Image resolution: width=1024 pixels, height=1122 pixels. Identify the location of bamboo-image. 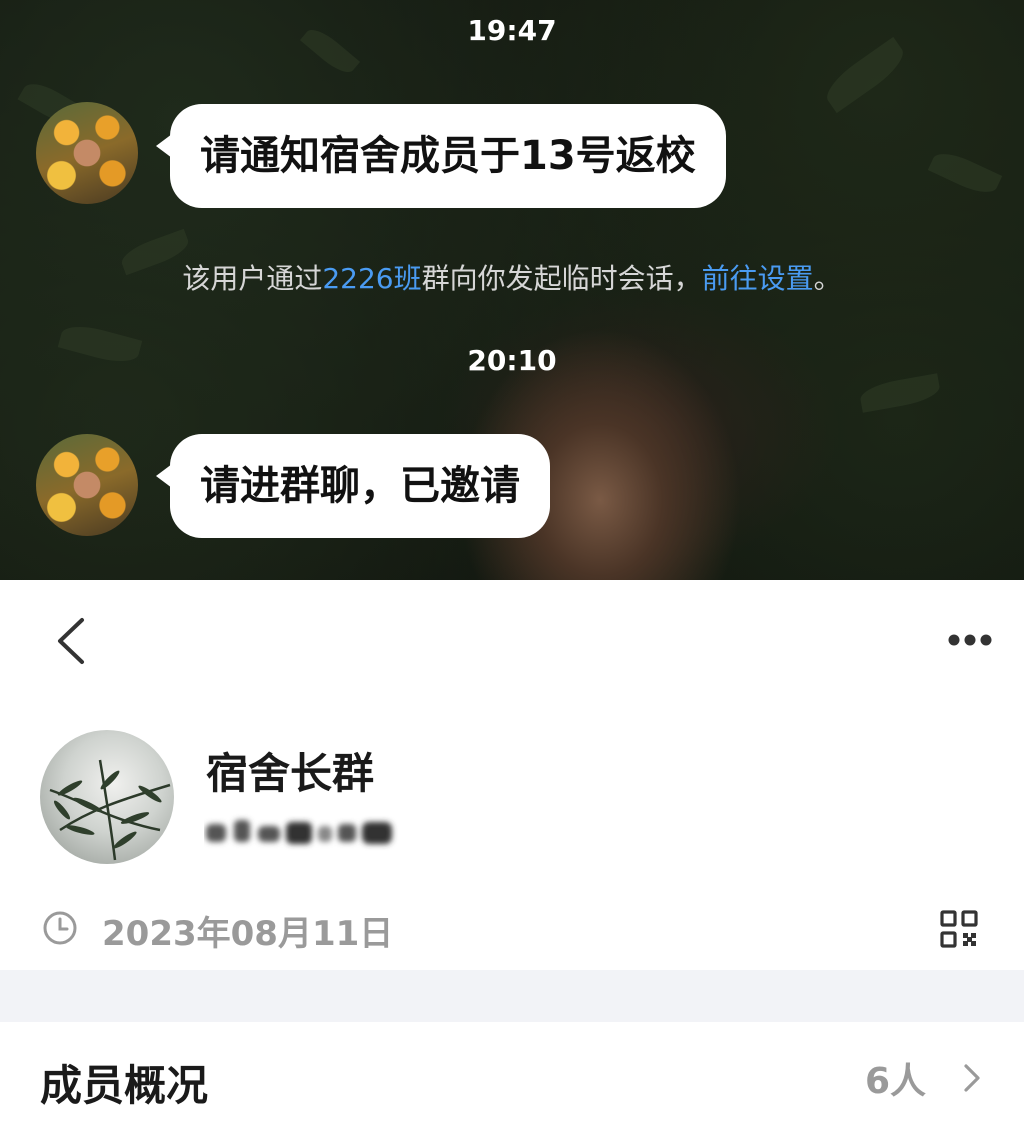
(110, 810).